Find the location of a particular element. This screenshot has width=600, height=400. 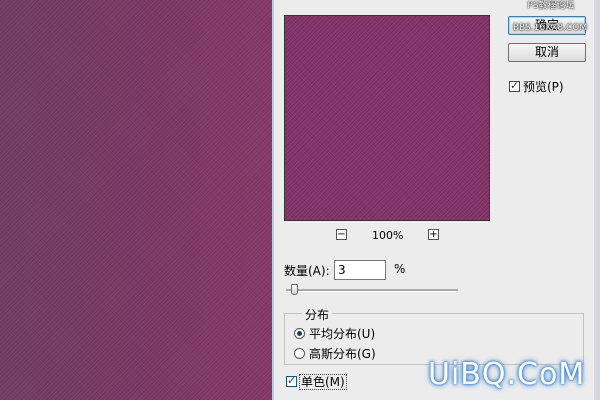

radio-uniform-label: 平均分布(U) is located at coordinates (342, 334).